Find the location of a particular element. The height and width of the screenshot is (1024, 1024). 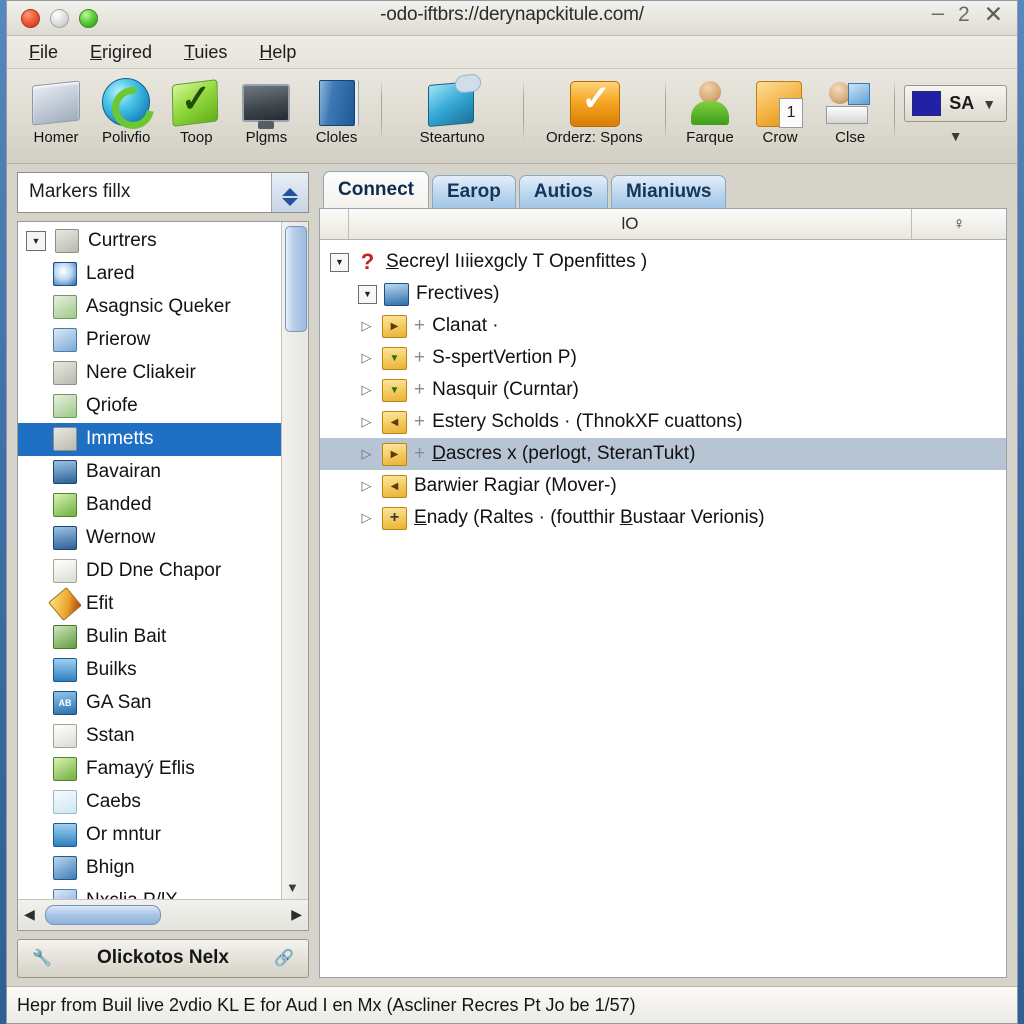

tab-label: Mianiuws is located at coordinates (668, 191).